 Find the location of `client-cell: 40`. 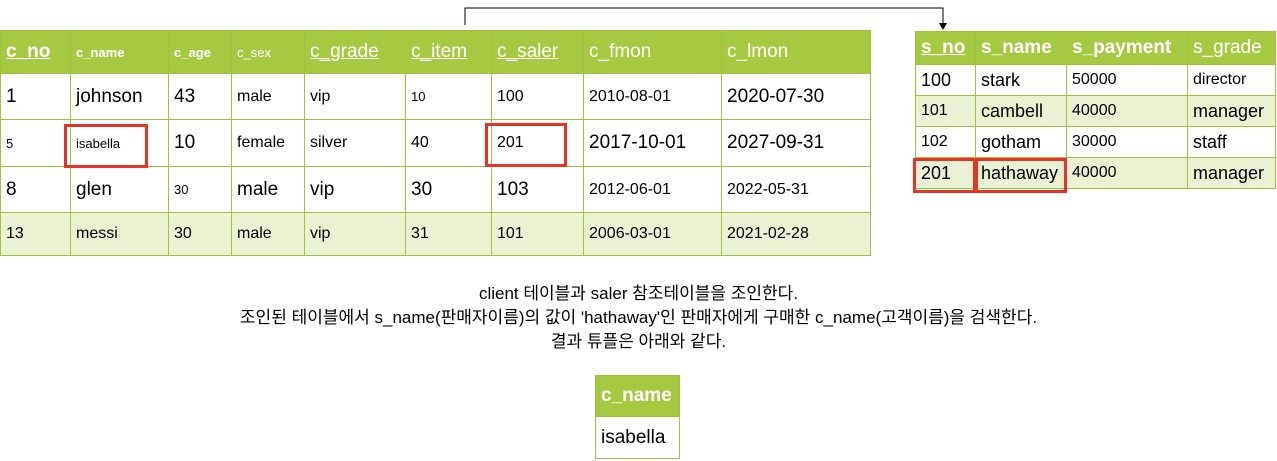

client-cell: 40 is located at coordinates (448, 143).